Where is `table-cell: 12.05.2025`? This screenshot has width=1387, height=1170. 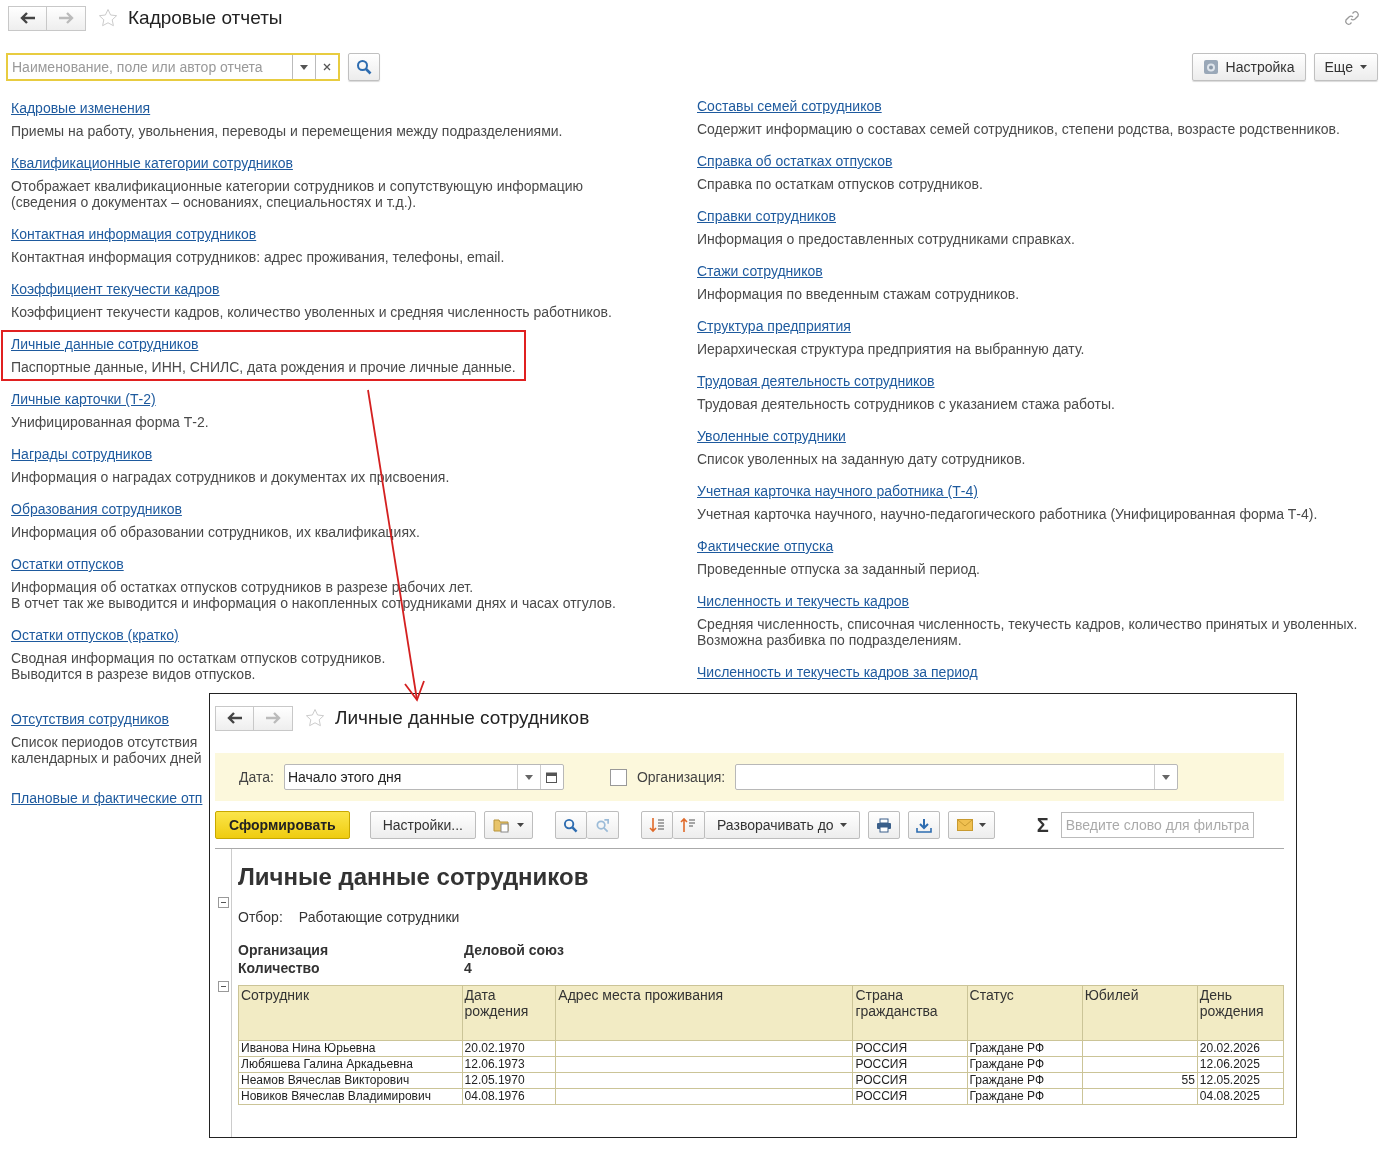 table-cell: 12.05.2025 is located at coordinates (1240, 1080).